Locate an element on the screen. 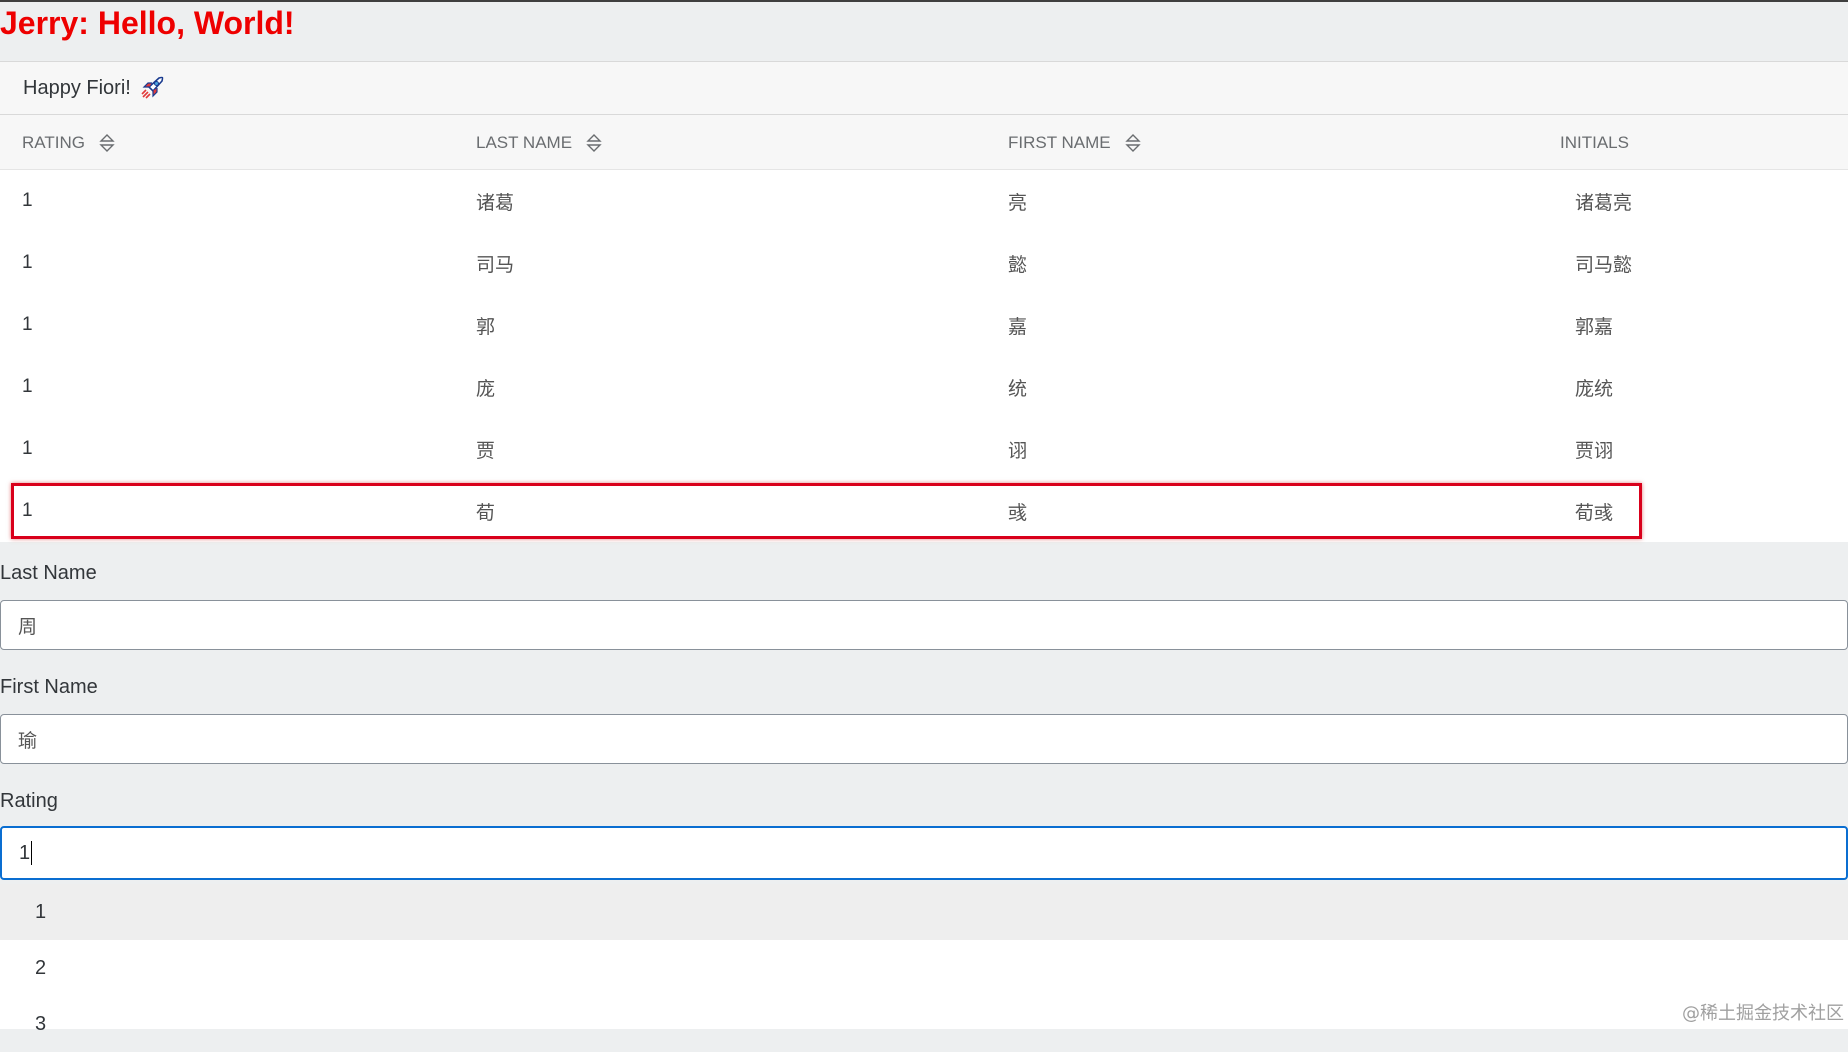  rocket-icon is located at coordinates (152, 88).